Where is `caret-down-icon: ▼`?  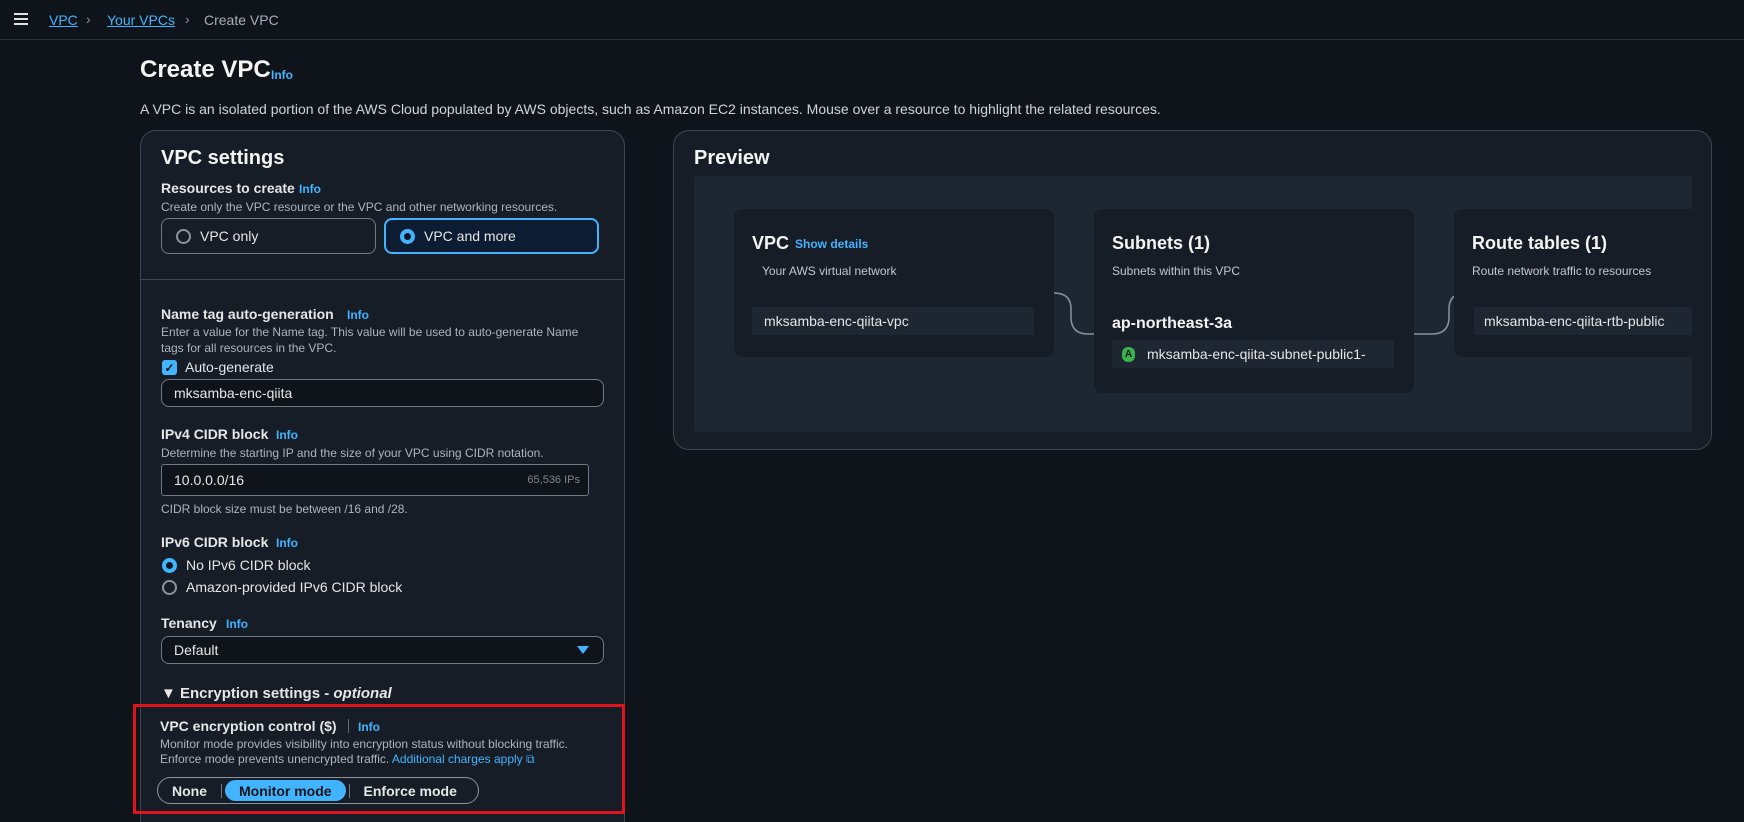
caret-down-icon: ▼ is located at coordinates (171, 693).